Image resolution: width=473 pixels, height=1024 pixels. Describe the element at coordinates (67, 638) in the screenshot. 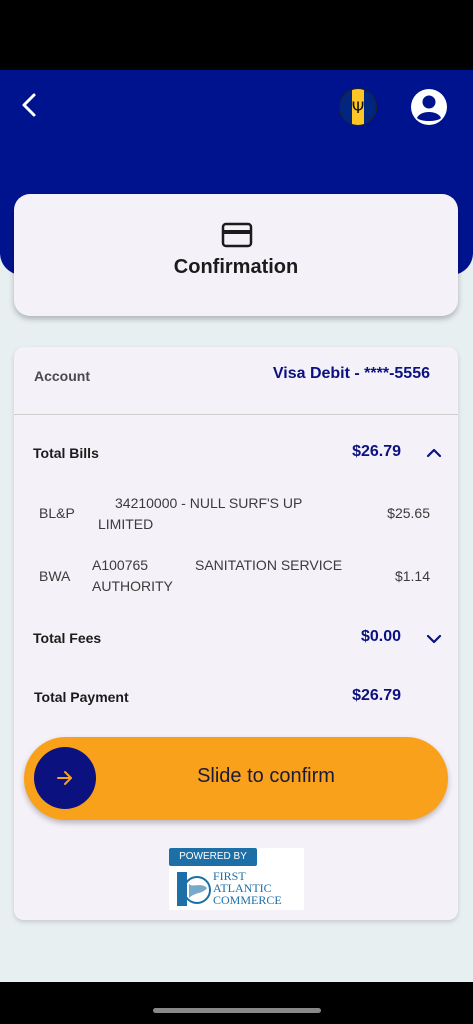

I see `total-fees-label: Total Fees` at that location.